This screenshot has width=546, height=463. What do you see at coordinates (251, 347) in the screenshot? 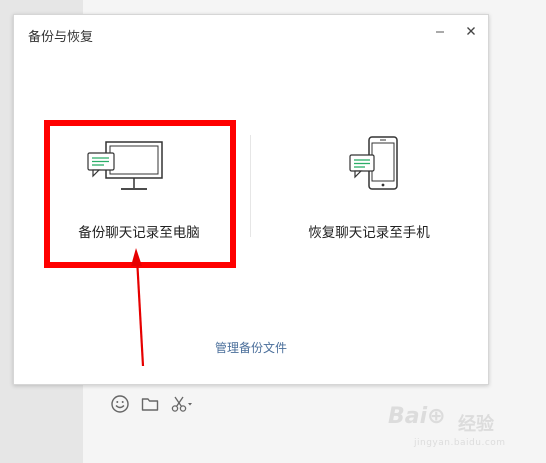
I see `manage-backup-files-link: 管理备份文件` at bounding box center [251, 347].